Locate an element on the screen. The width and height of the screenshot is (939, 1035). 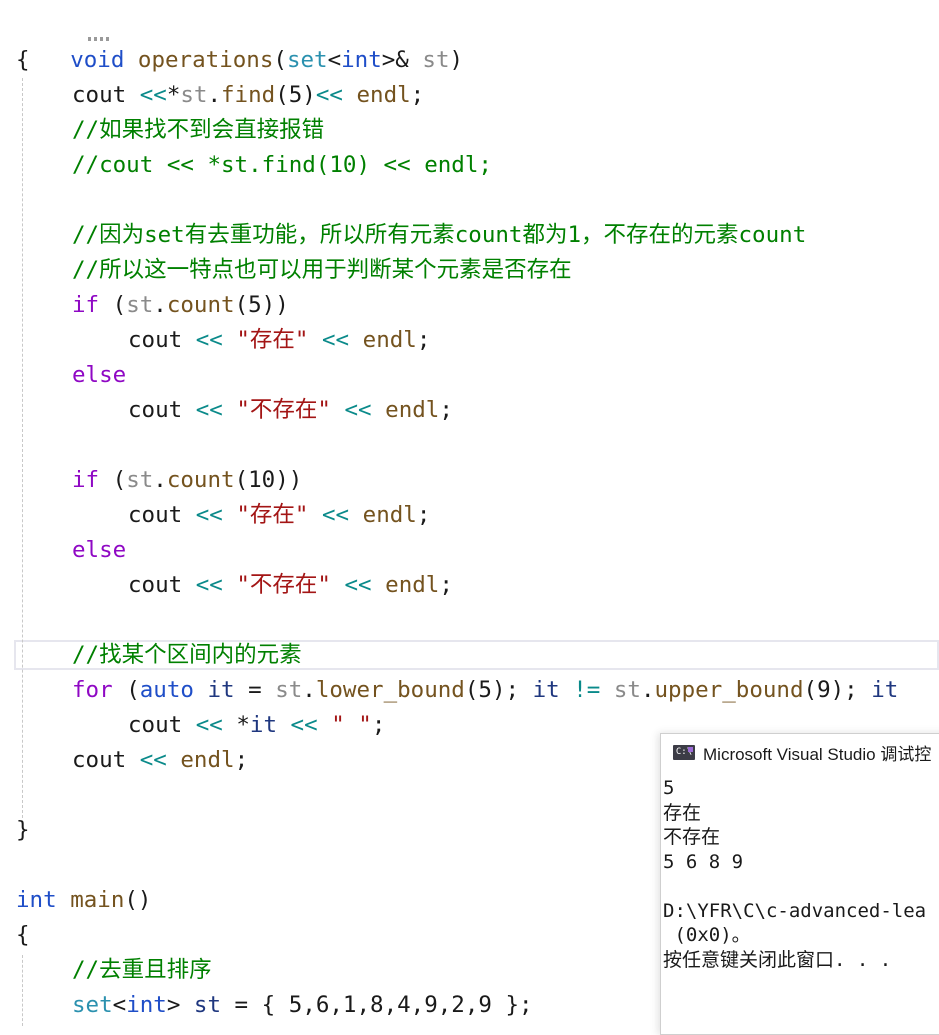
code-line-8: //所以这一特点也可以用于判断某个元素是否存在 is located at coordinates (322, 270).